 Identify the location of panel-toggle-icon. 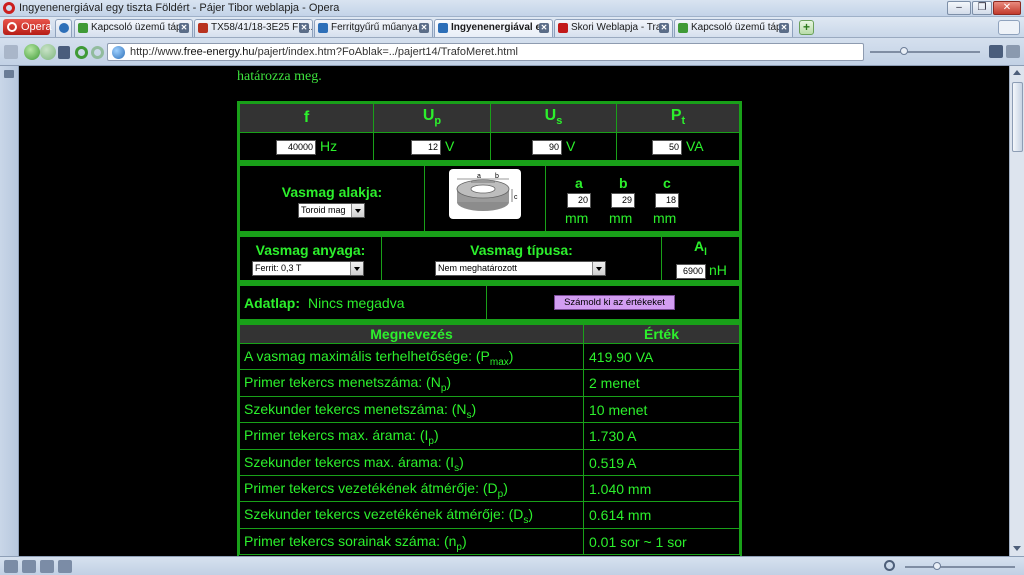
(11, 52).